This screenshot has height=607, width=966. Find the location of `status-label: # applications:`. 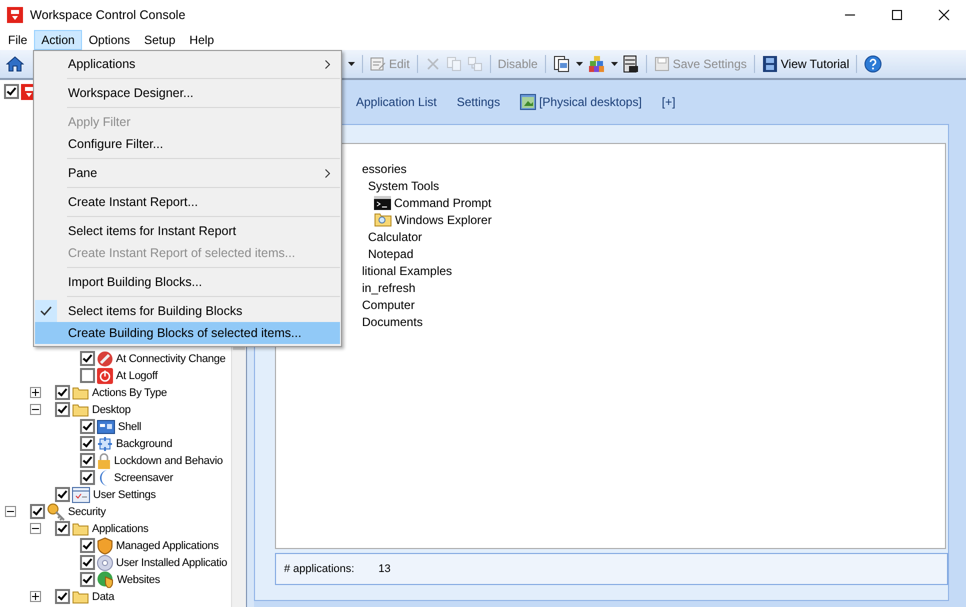

status-label: # applications: is located at coordinates (319, 569).